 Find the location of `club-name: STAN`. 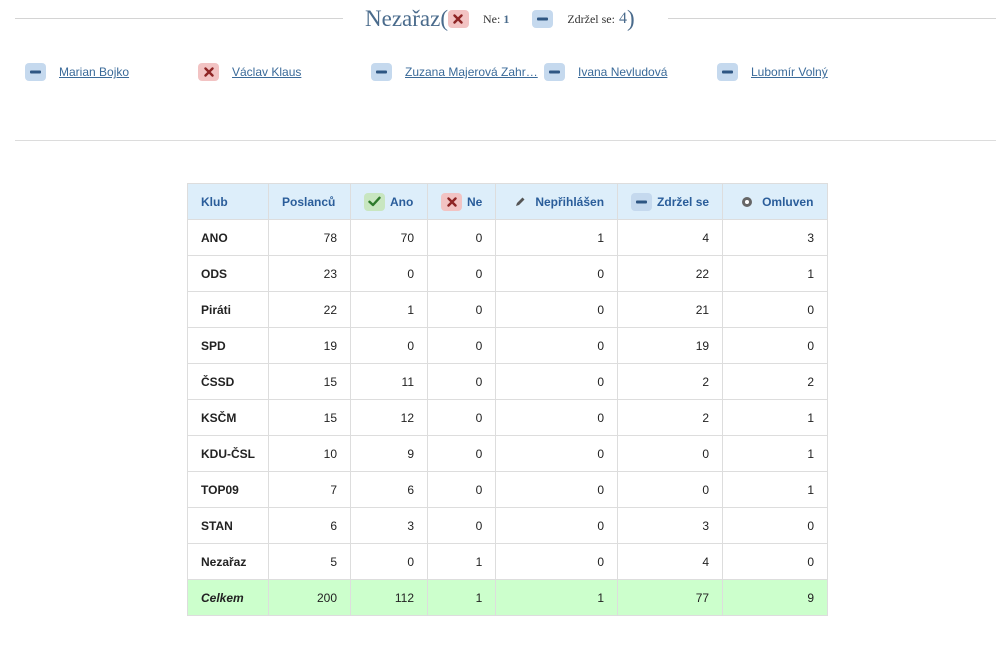

club-name: STAN is located at coordinates (228, 525).